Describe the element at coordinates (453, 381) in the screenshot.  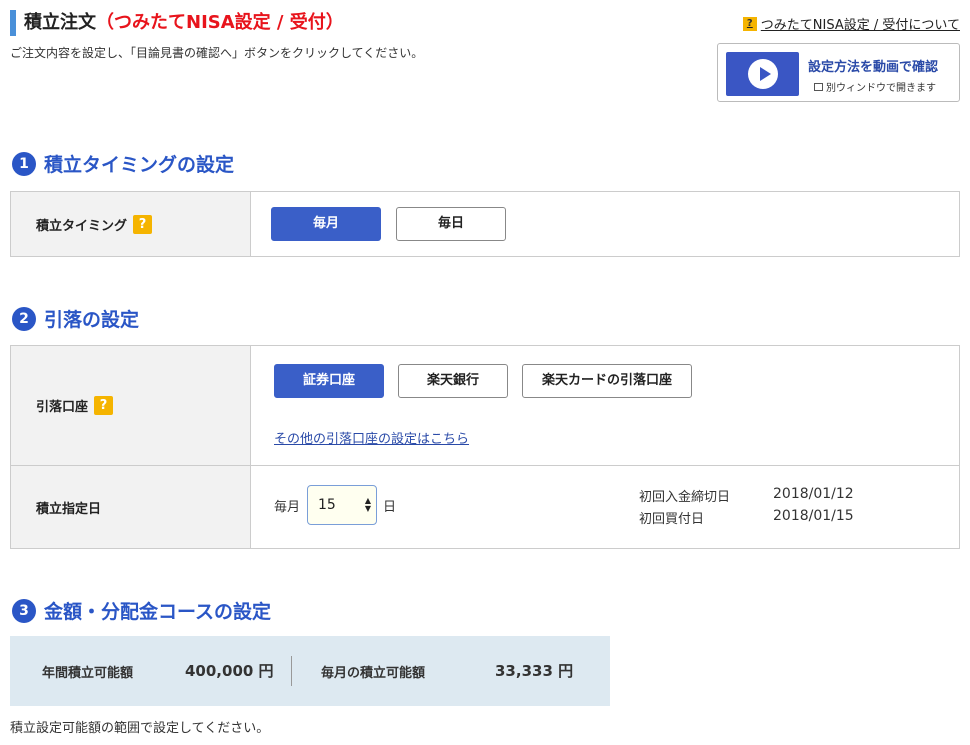
I see `account-rakuten-bank-button: 楽天銀行` at that location.